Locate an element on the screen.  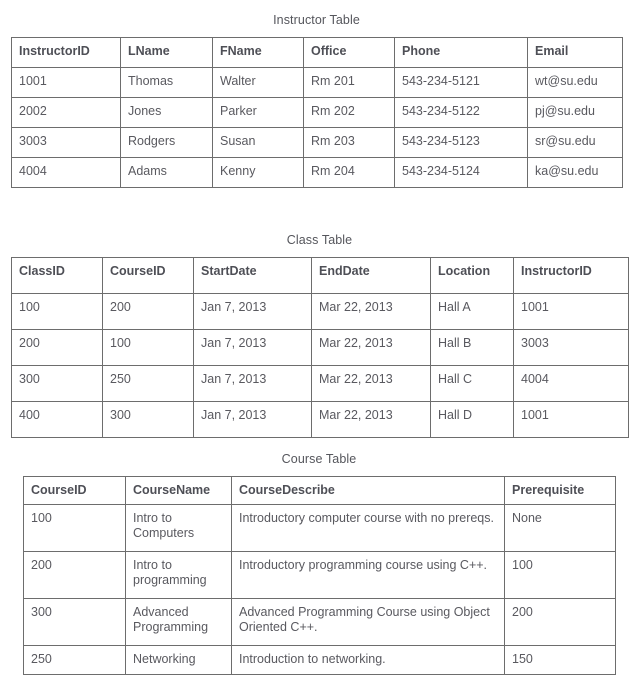
column-header-fname: FName is located at coordinates (258, 52).